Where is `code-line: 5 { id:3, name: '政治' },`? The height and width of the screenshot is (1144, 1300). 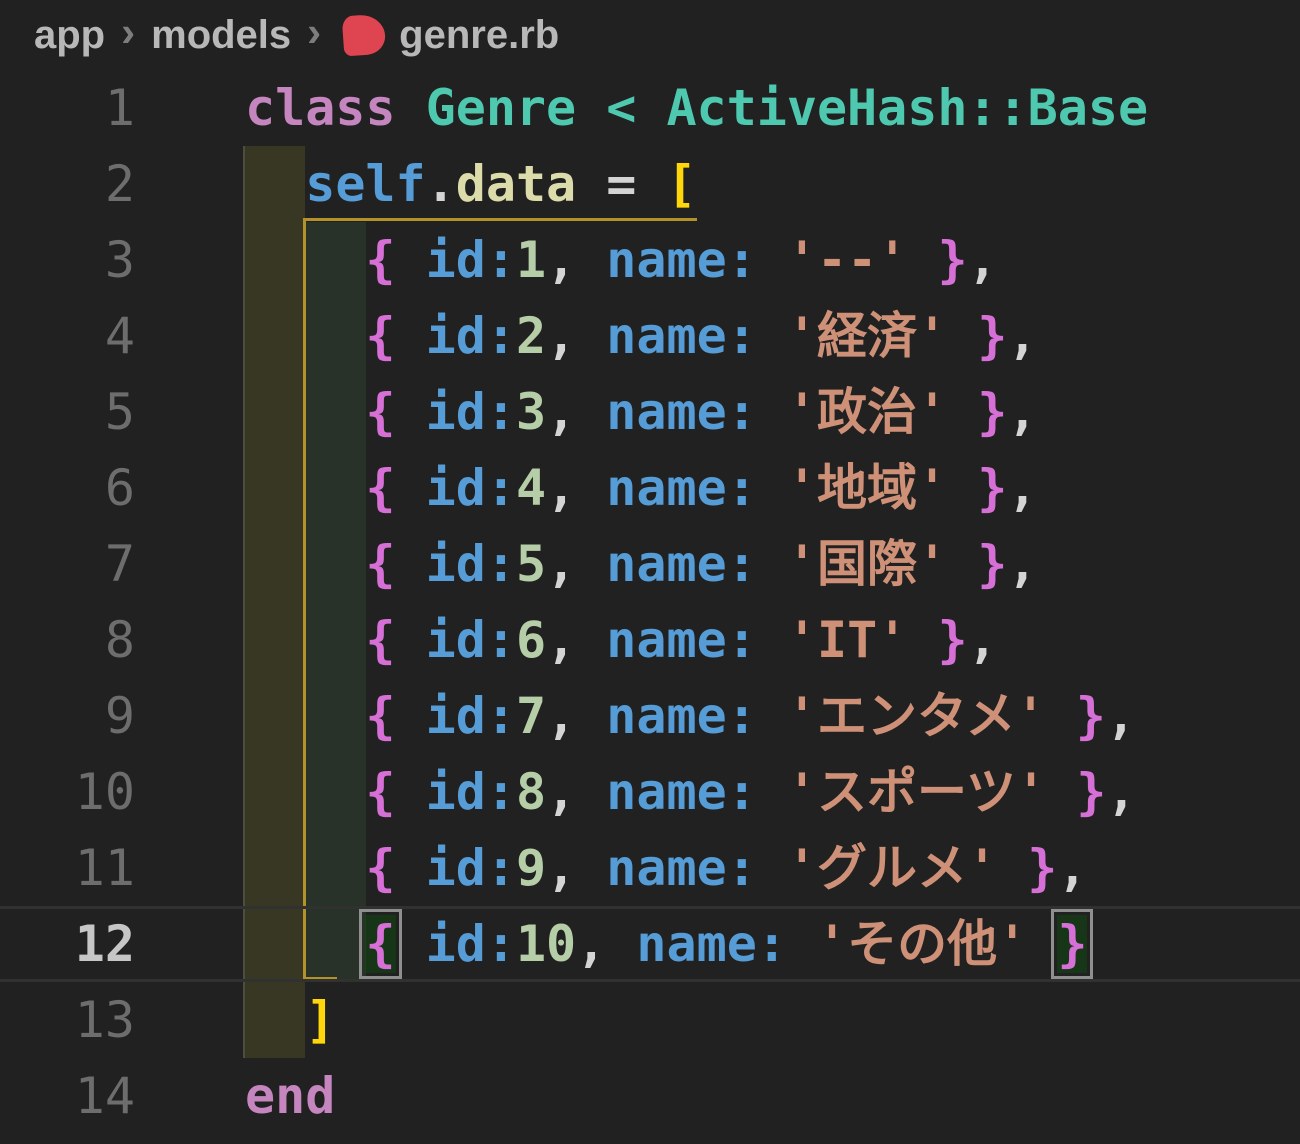 code-line: 5 { id:3, name: '政治' }, is located at coordinates (650, 412).